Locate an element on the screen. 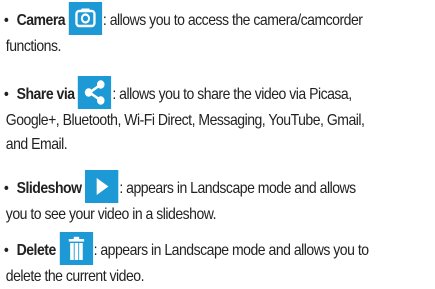  description-slideshow: : appears in Landscape mode and allows is located at coordinates (237, 188).